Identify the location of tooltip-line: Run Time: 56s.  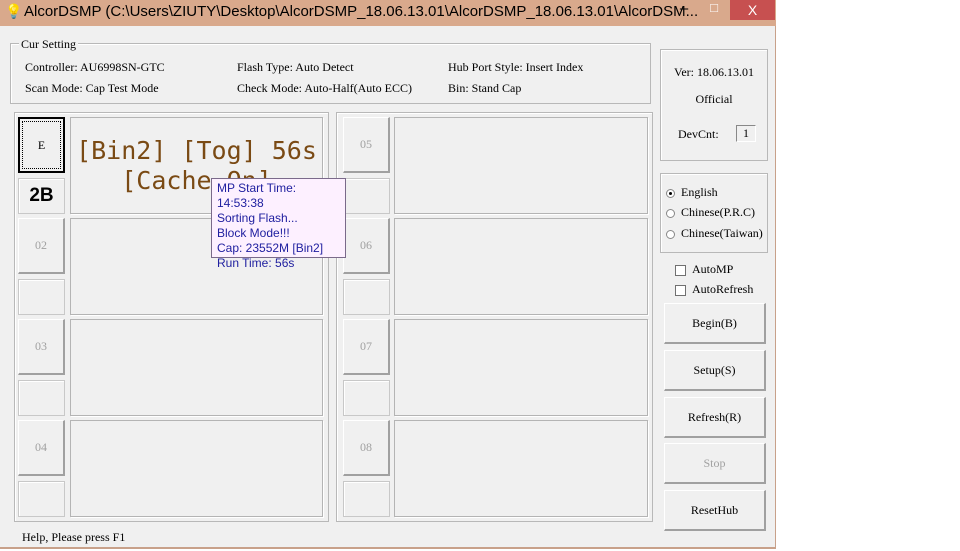
(256, 263).